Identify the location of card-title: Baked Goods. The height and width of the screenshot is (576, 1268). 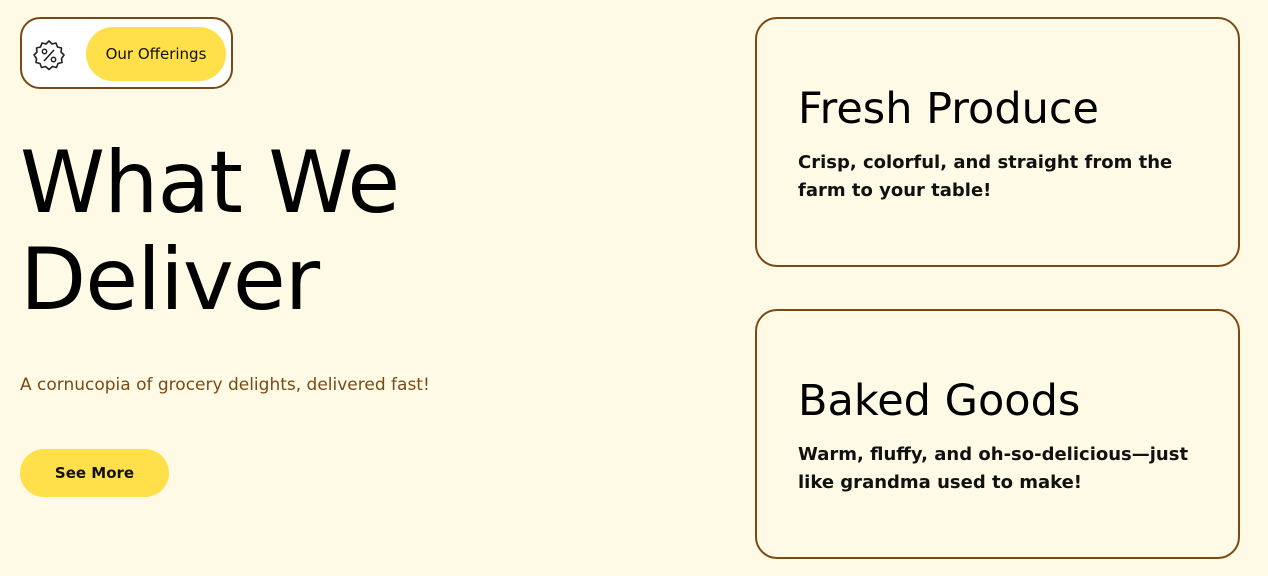
(939, 401).